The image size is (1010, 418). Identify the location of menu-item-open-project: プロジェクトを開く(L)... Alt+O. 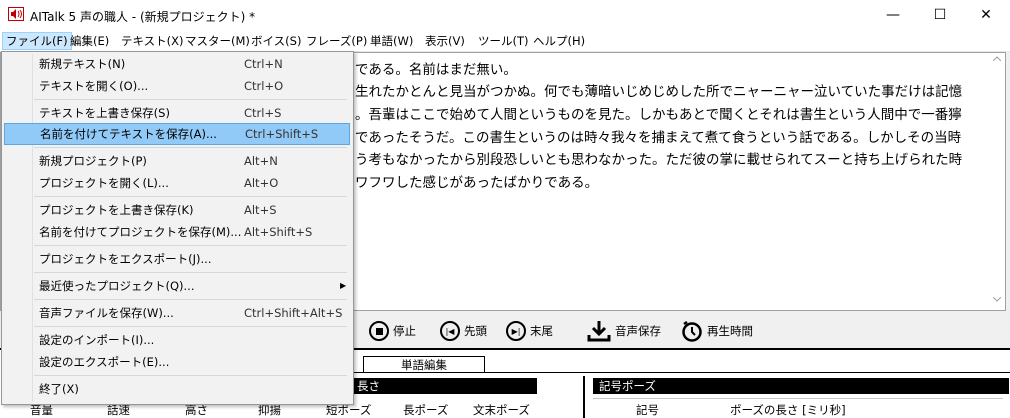
(177, 183).